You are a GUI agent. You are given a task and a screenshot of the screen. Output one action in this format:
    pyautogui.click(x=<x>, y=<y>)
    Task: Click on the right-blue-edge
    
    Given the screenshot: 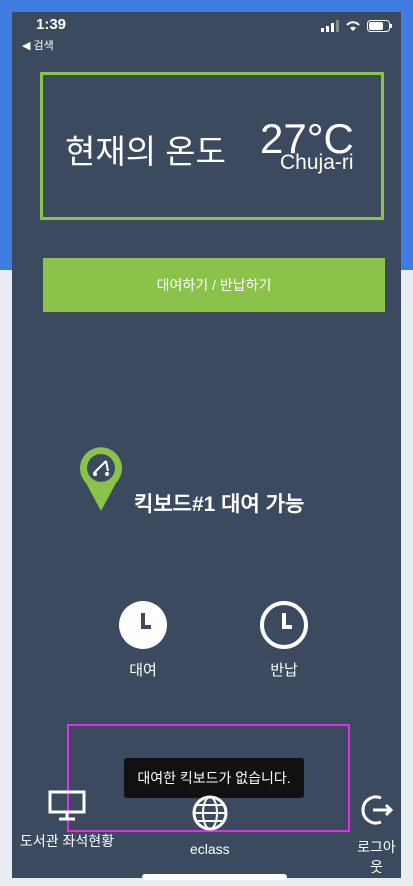 What is the action you would take?
    pyautogui.click(x=407, y=135)
    